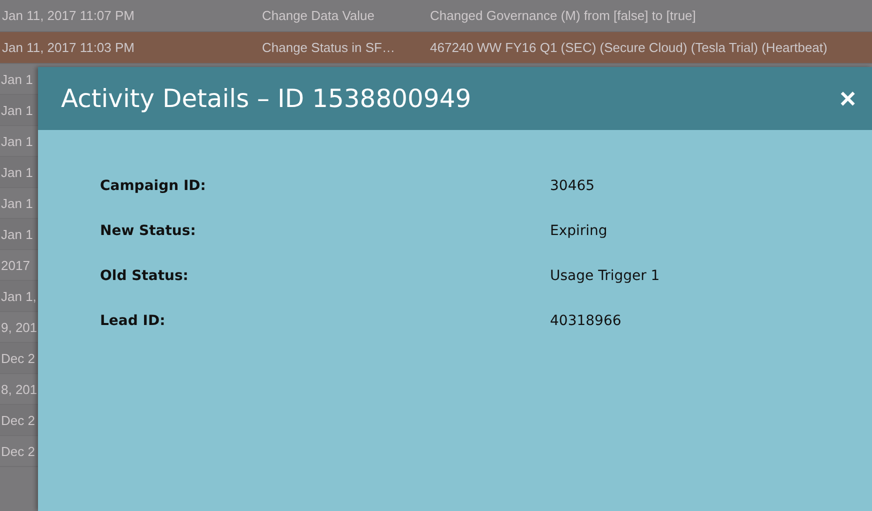 This screenshot has width=872, height=511. I want to click on field-label: New Status:, so click(148, 231).